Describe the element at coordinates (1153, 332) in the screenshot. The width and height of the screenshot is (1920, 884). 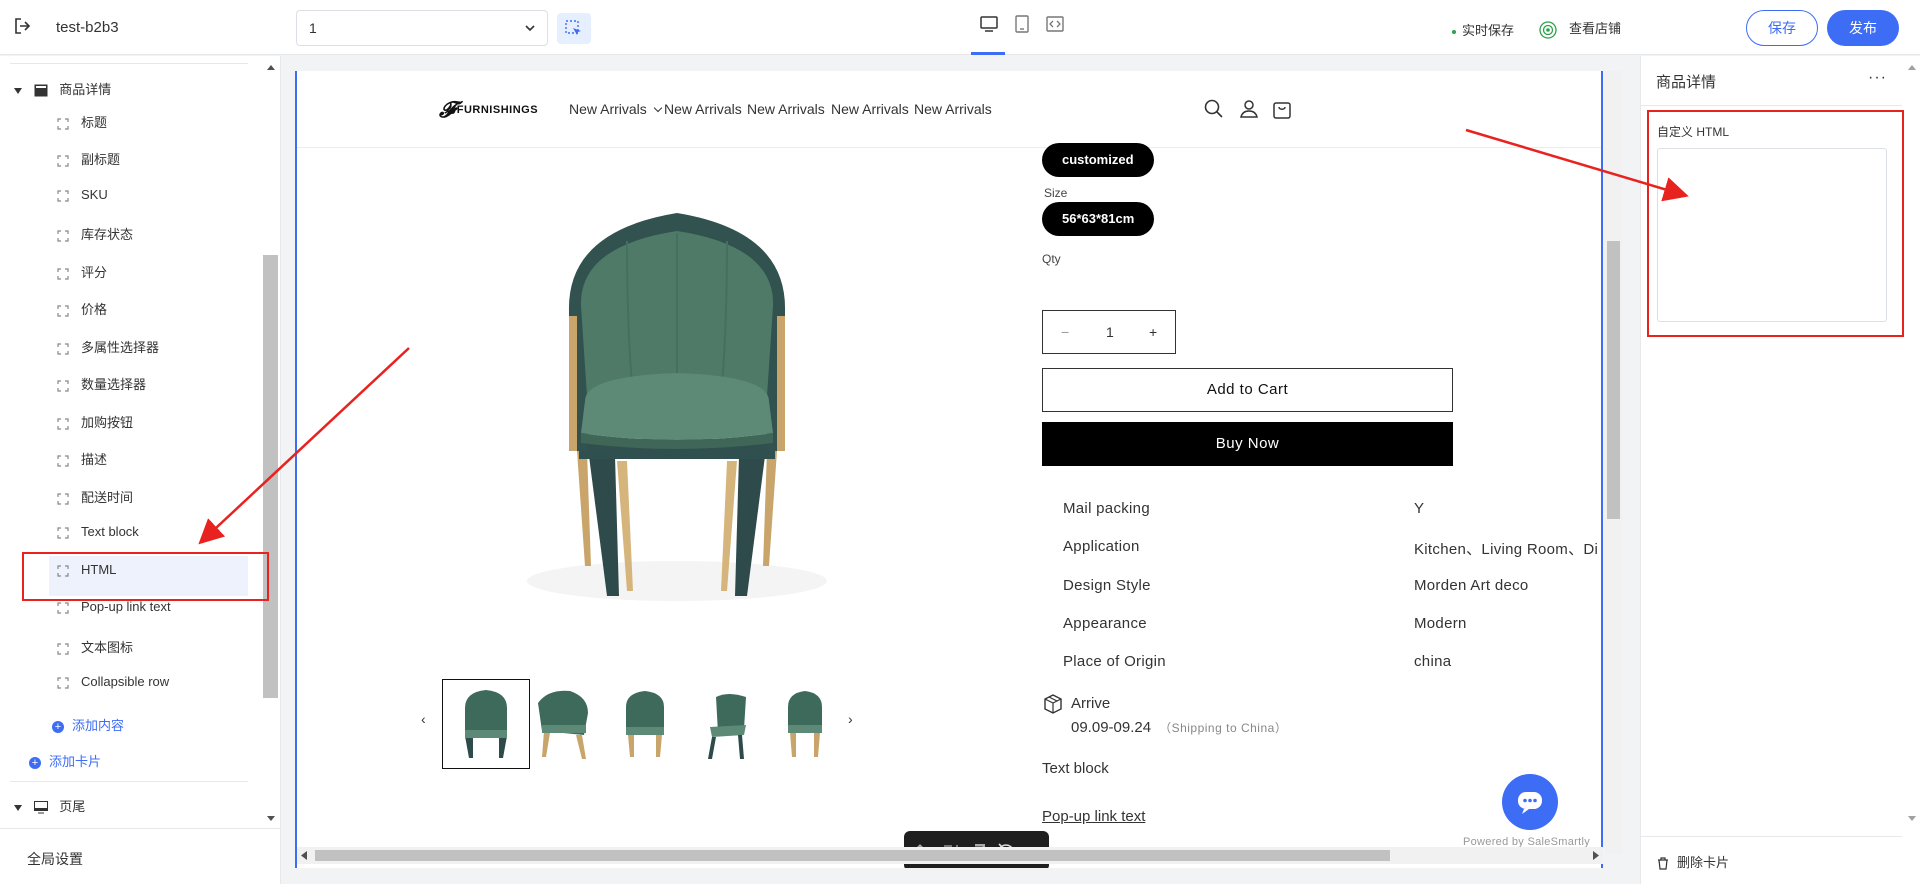
I see `qty-plus-button: +` at that location.